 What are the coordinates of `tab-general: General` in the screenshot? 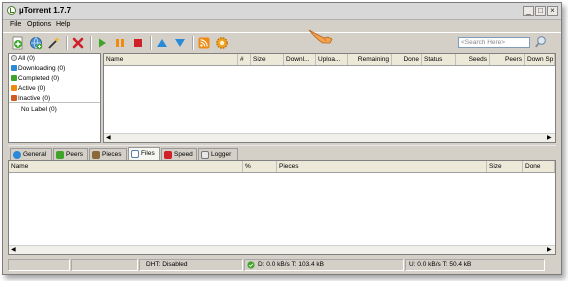 It's located at (31, 154).